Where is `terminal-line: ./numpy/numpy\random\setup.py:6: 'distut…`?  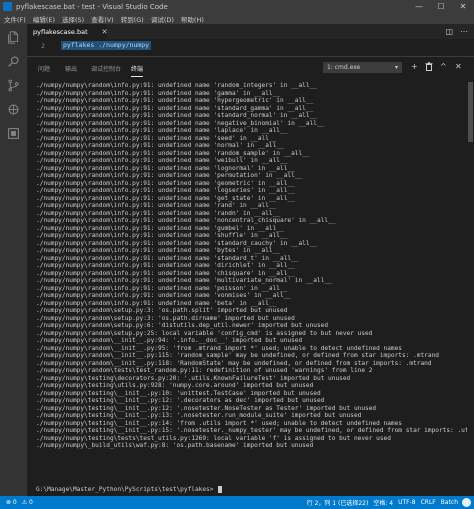 terminal-line: ./numpy/numpy\random\setup.py:6: 'distut… is located at coordinates (182, 325).